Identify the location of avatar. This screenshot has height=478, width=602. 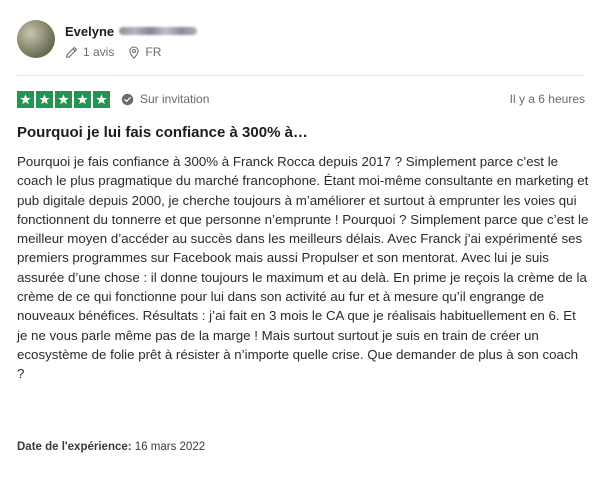
(36, 39).